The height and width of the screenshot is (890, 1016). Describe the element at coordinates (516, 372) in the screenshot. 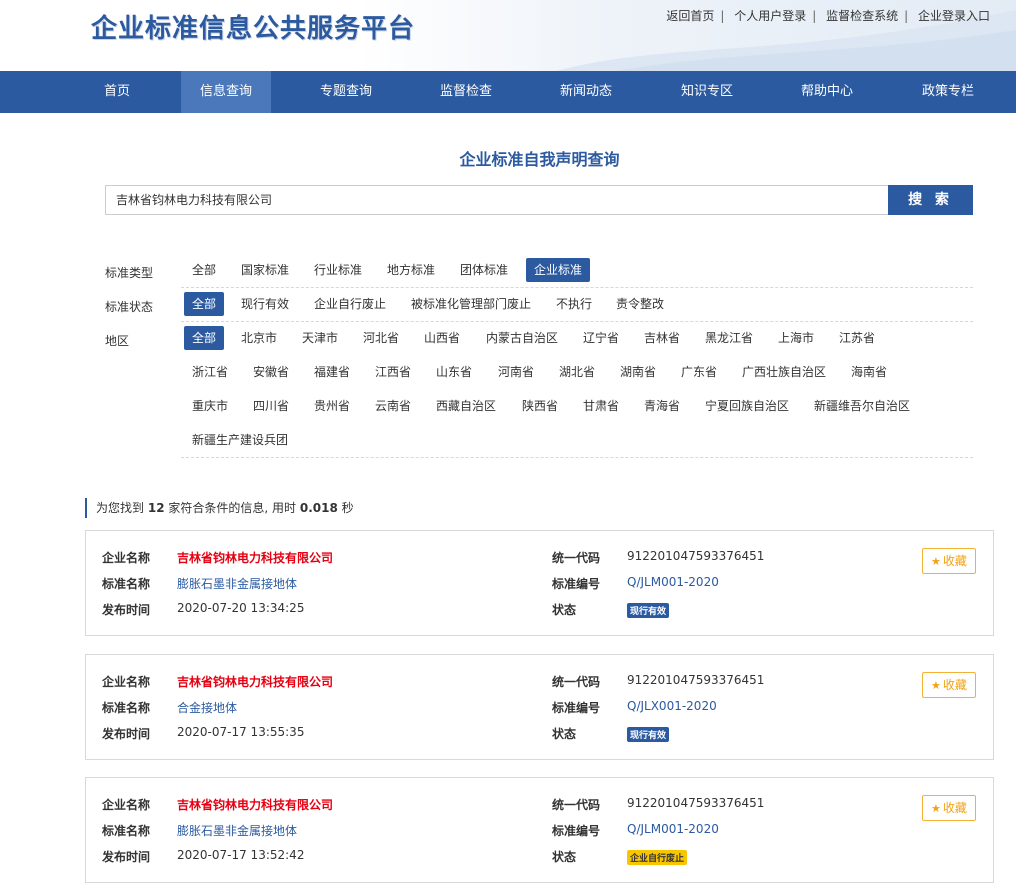

I see `filter-region-item: 河南省` at that location.